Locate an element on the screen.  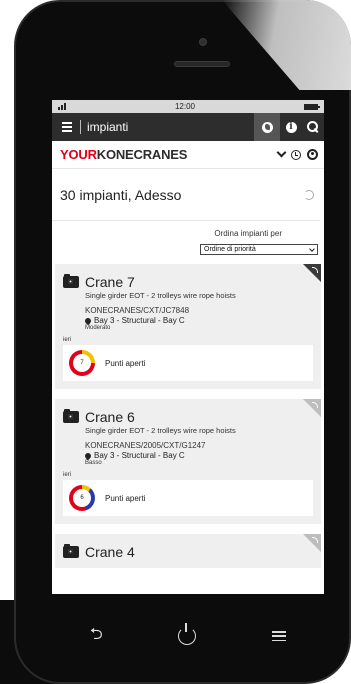
globe-icon is located at coordinates (267, 127).